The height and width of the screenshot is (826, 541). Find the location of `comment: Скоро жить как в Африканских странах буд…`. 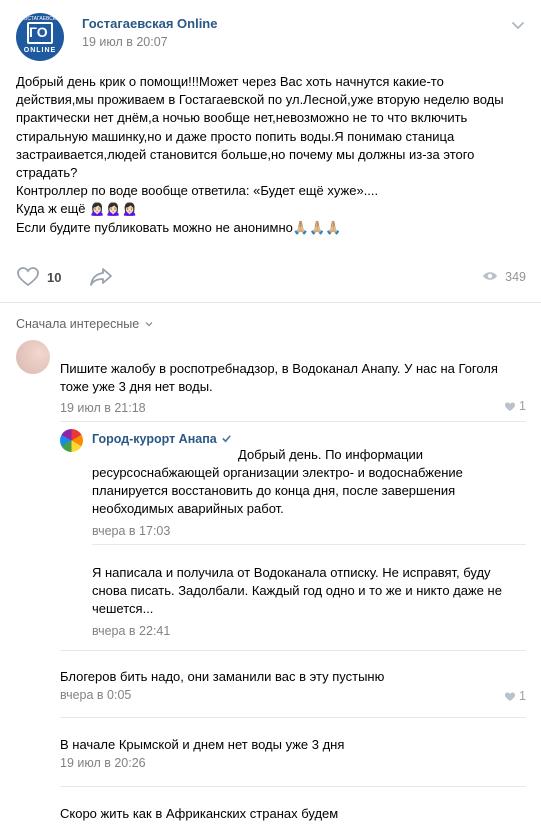

comment: Скоро жить как в Африканских странах буд… is located at coordinates (293, 814).